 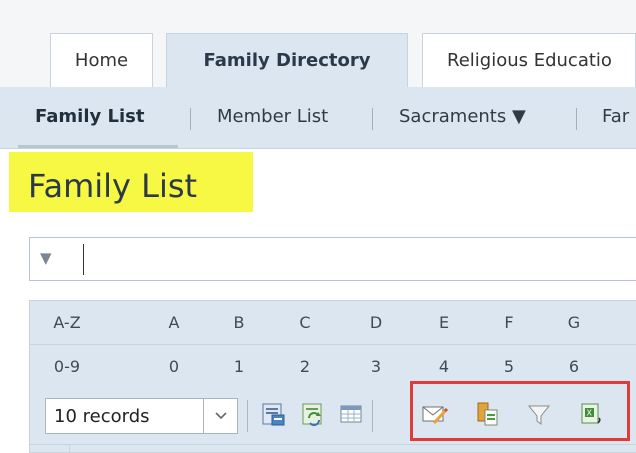 I want to click on number-filter-4: 3, so click(x=376, y=366).